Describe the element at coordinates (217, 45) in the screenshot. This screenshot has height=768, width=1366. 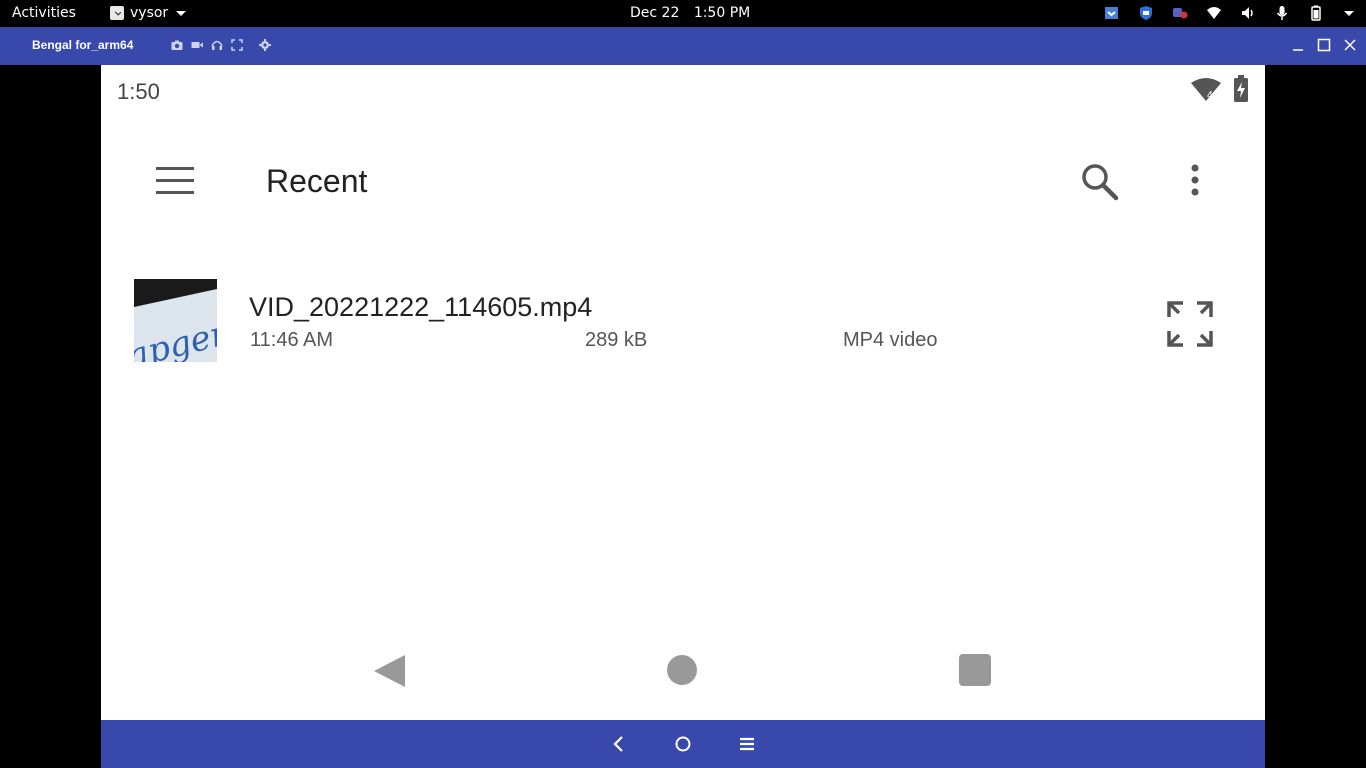
I see `headphones-icon` at that location.